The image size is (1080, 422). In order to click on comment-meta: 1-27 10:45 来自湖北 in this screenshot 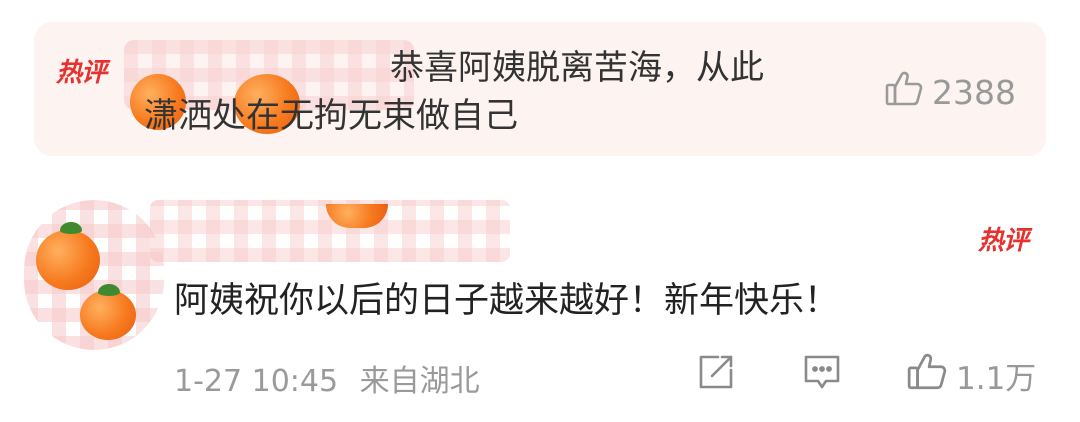, I will do `click(327, 378)`.